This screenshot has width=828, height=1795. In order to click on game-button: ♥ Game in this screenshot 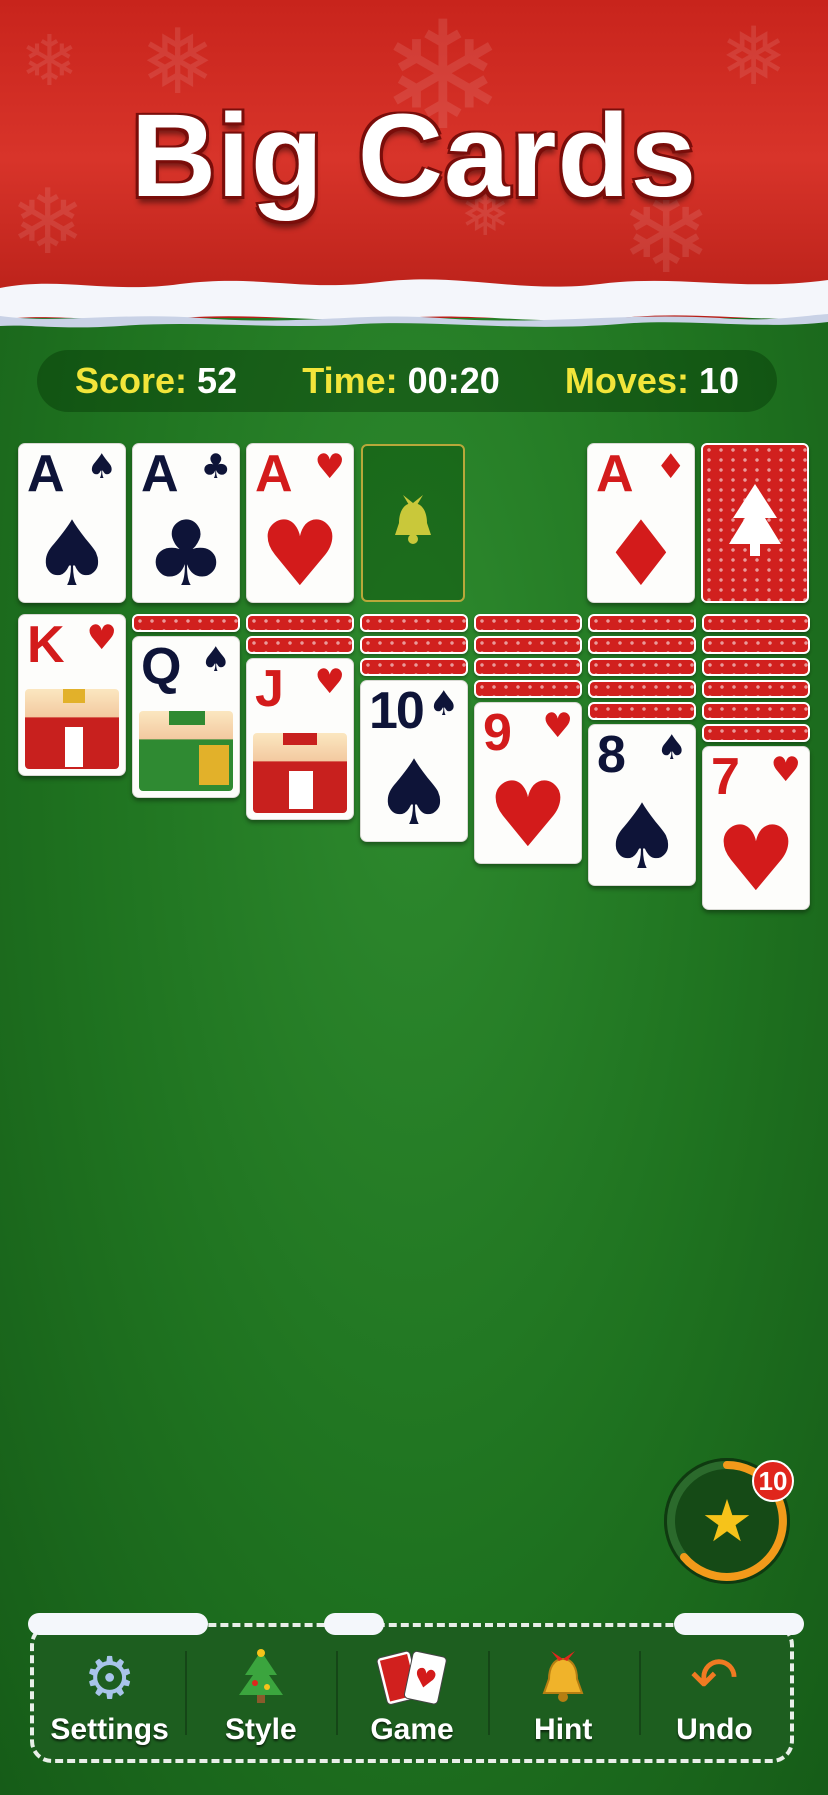, I will do `click(411, 1693)`.